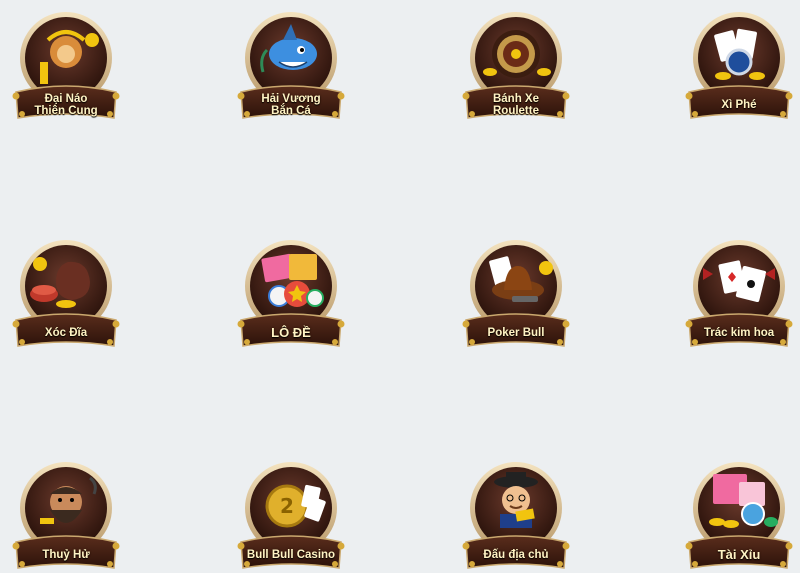 This screenshot has height=573, width=800. Describe the element at coordinates (739, 516) in the screenshot. I see `game-tile: Tài Xỉu` at that location.